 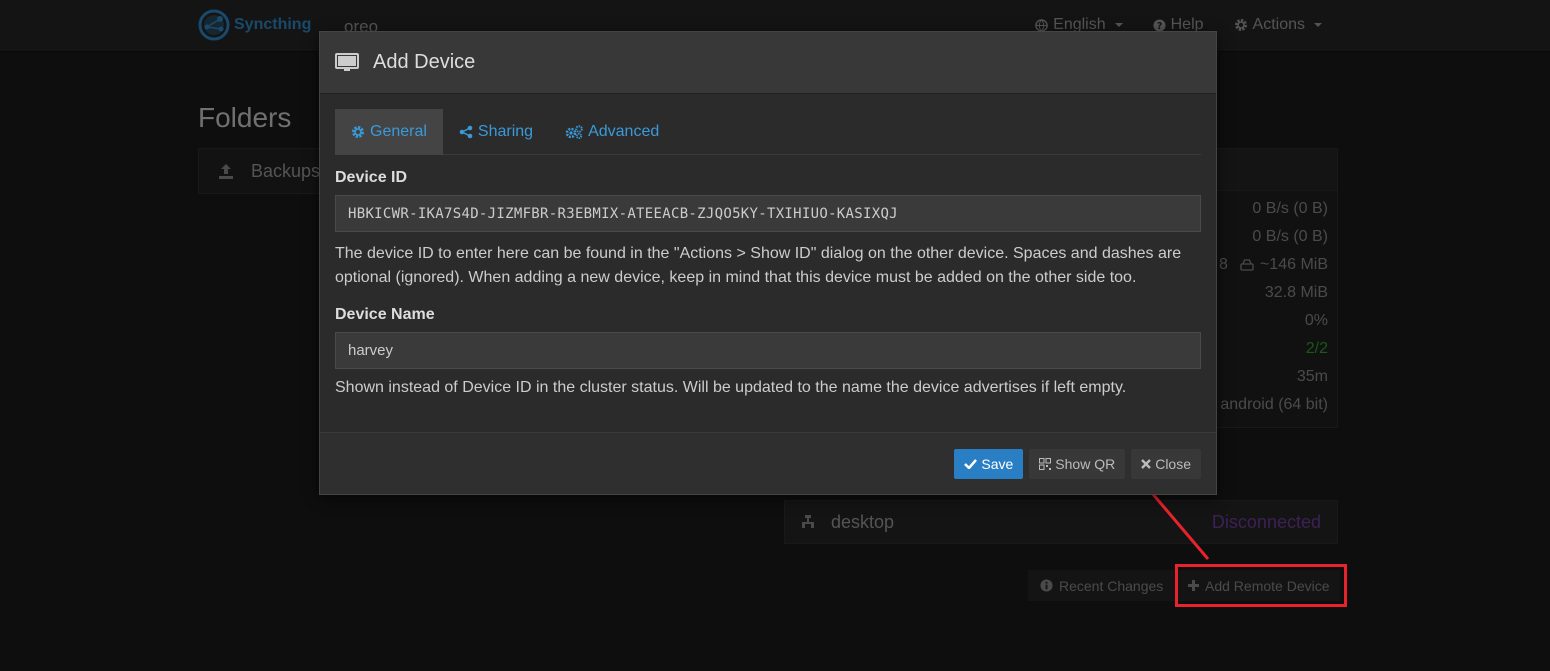 I want to click on close-button: Close, so click(x=1166, y=463).